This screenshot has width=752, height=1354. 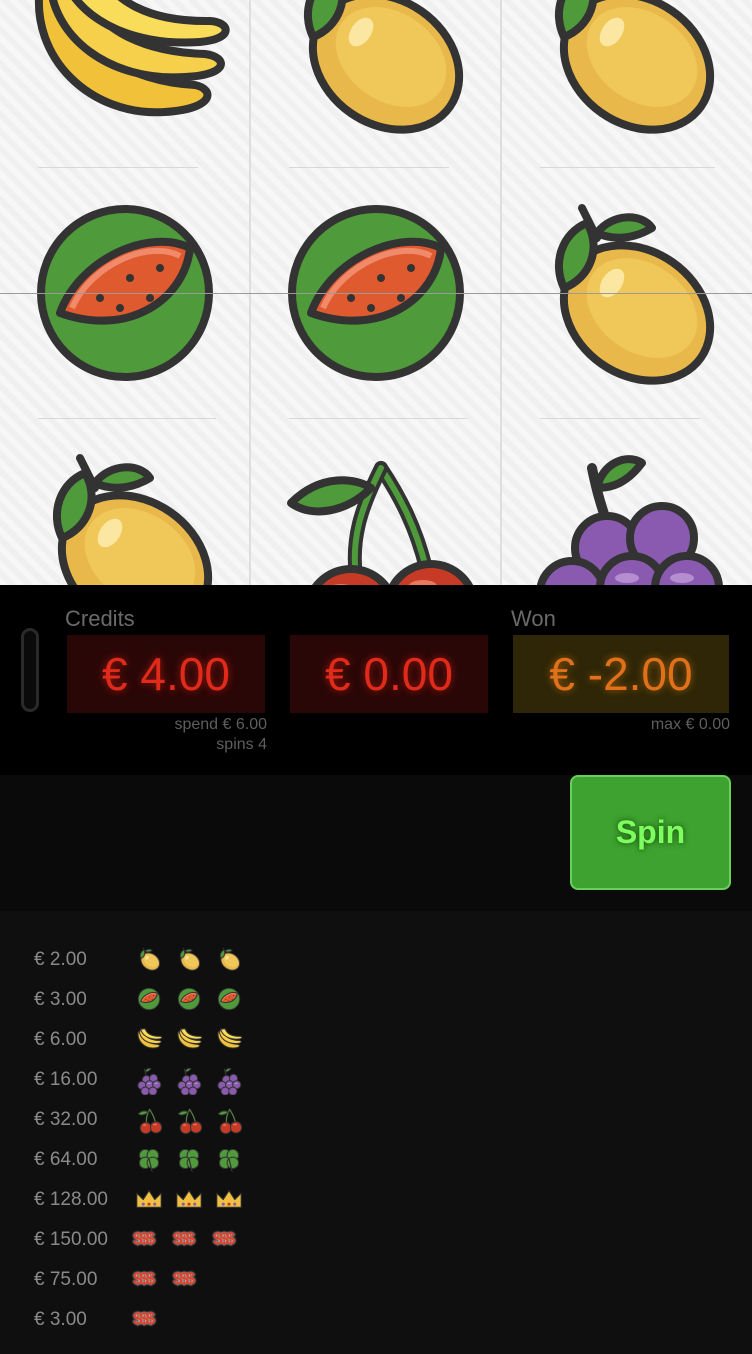 I want to click on payout-amount: € 6.00, so click(x=60, y=1039).